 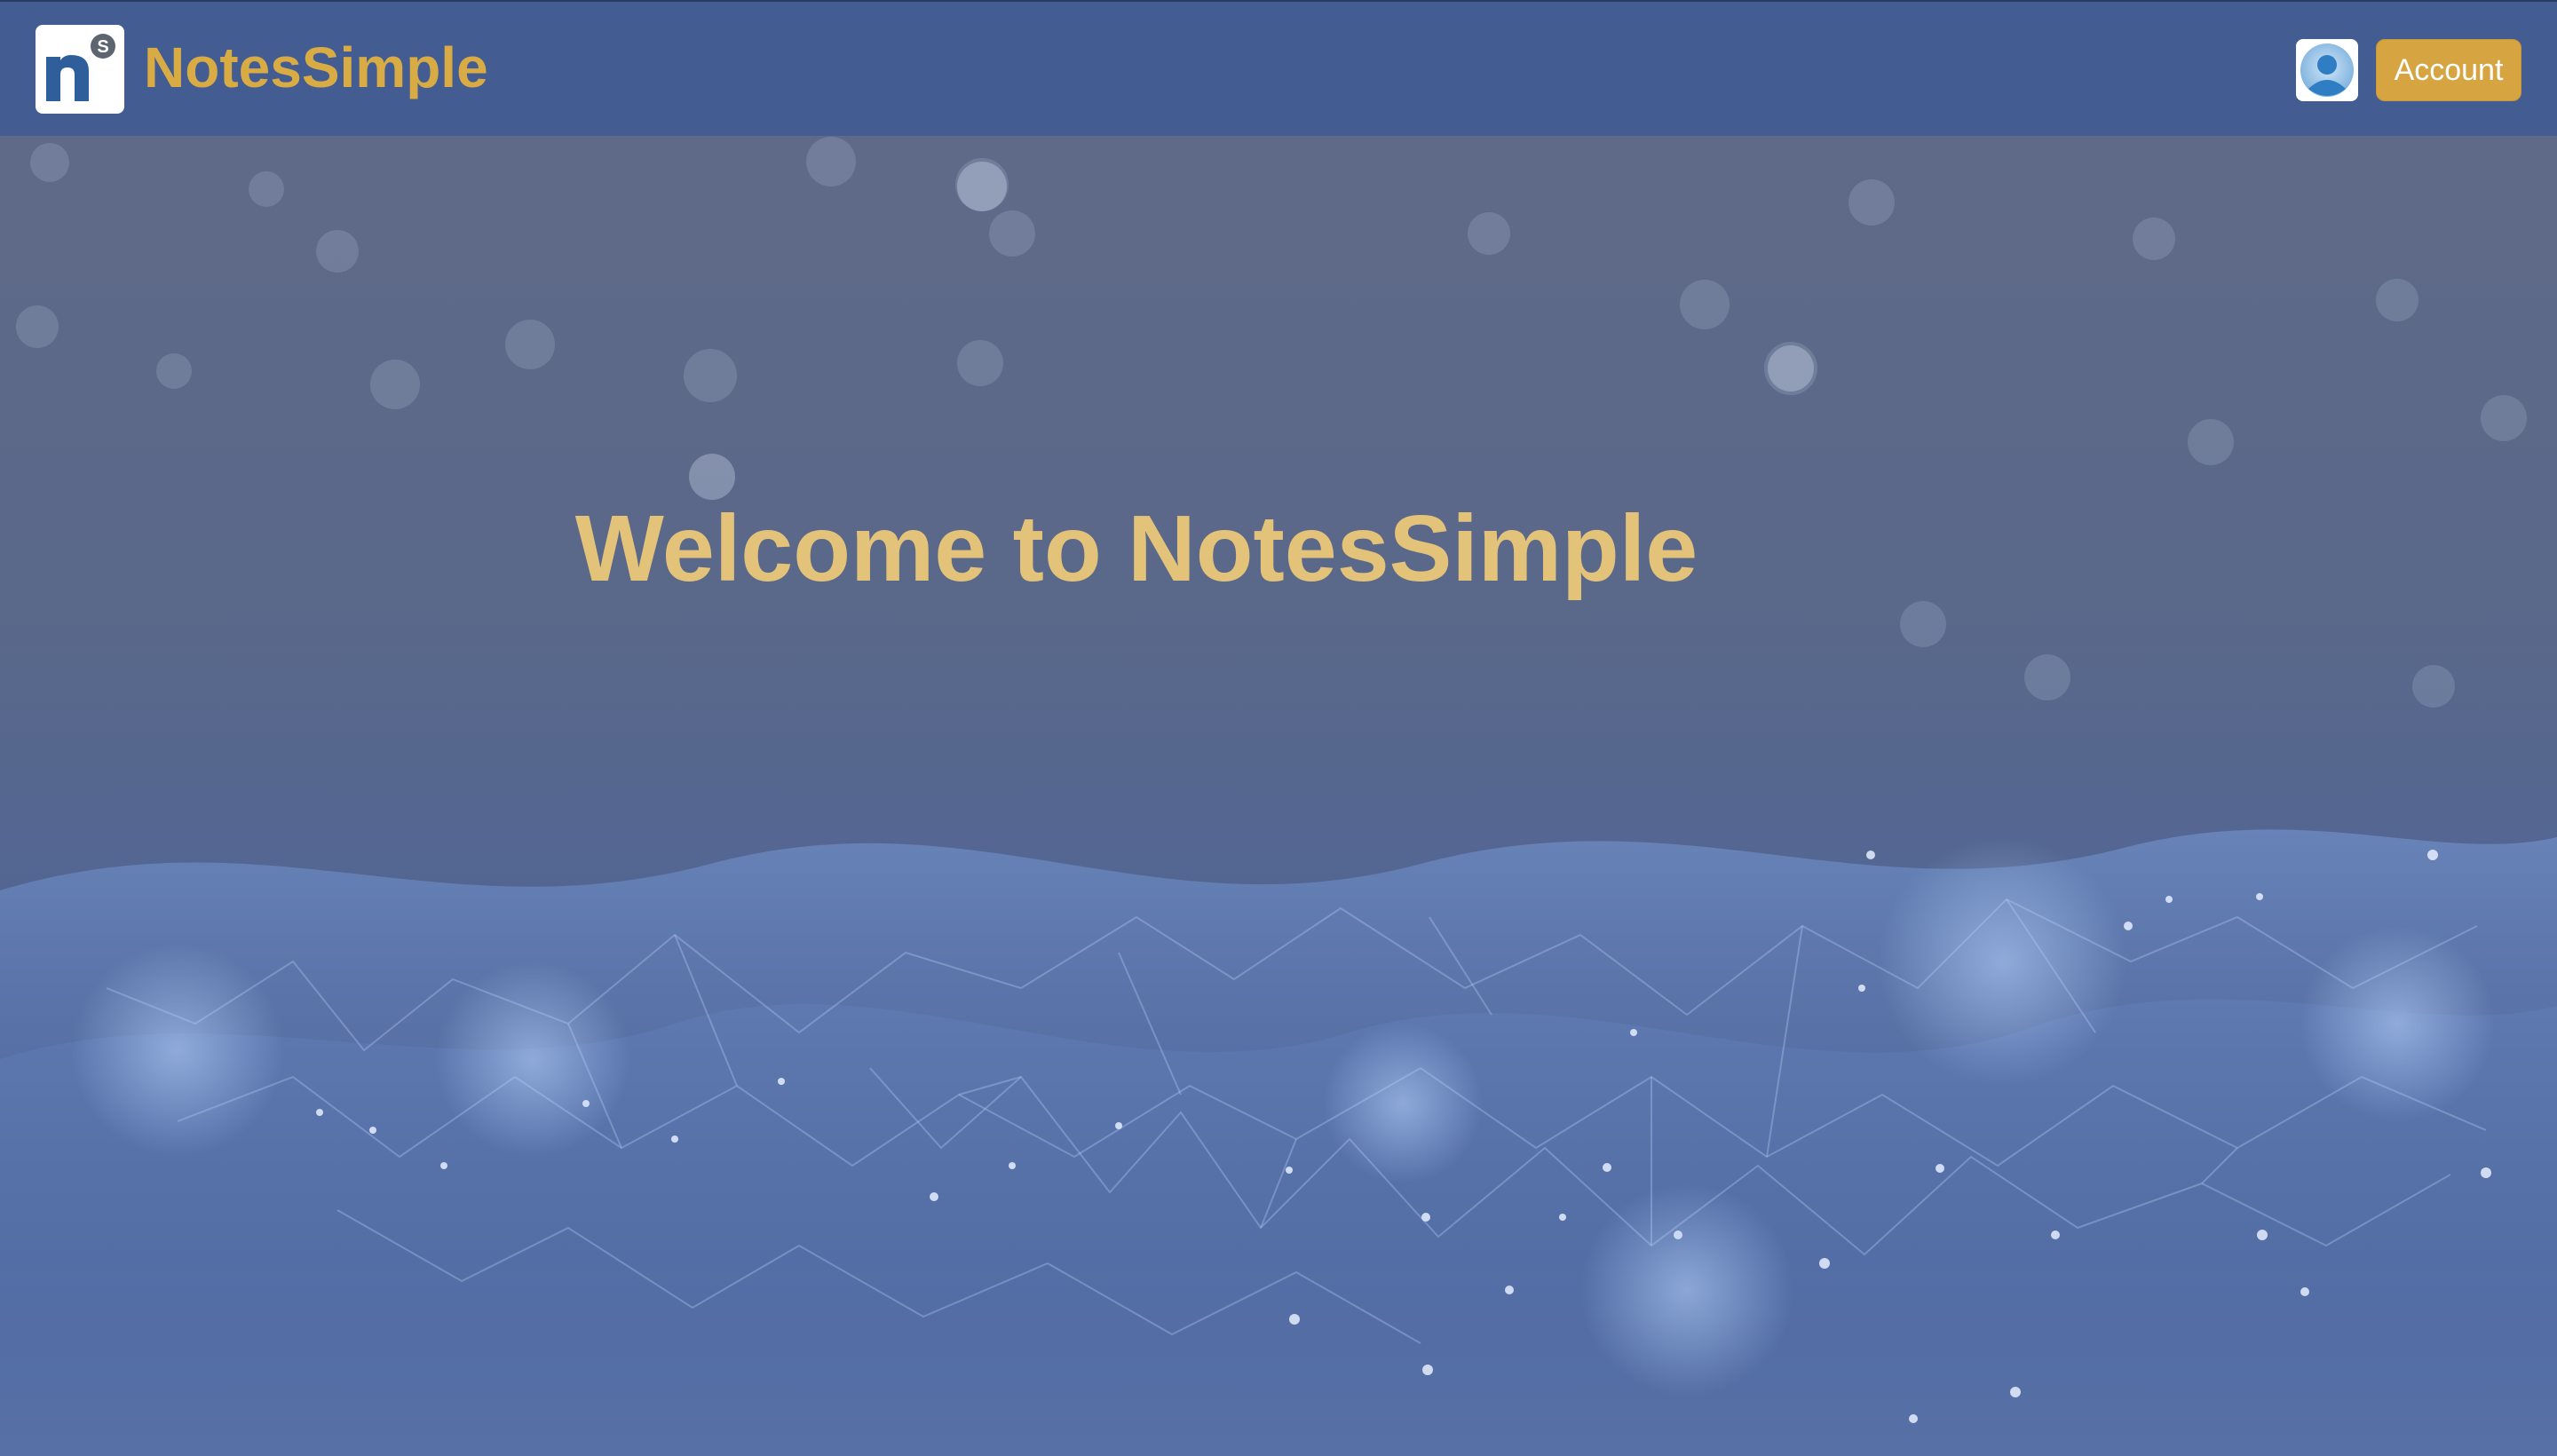 I want to click on top-navbar: S NotesSimple Account, so click(x=1278, y=68).